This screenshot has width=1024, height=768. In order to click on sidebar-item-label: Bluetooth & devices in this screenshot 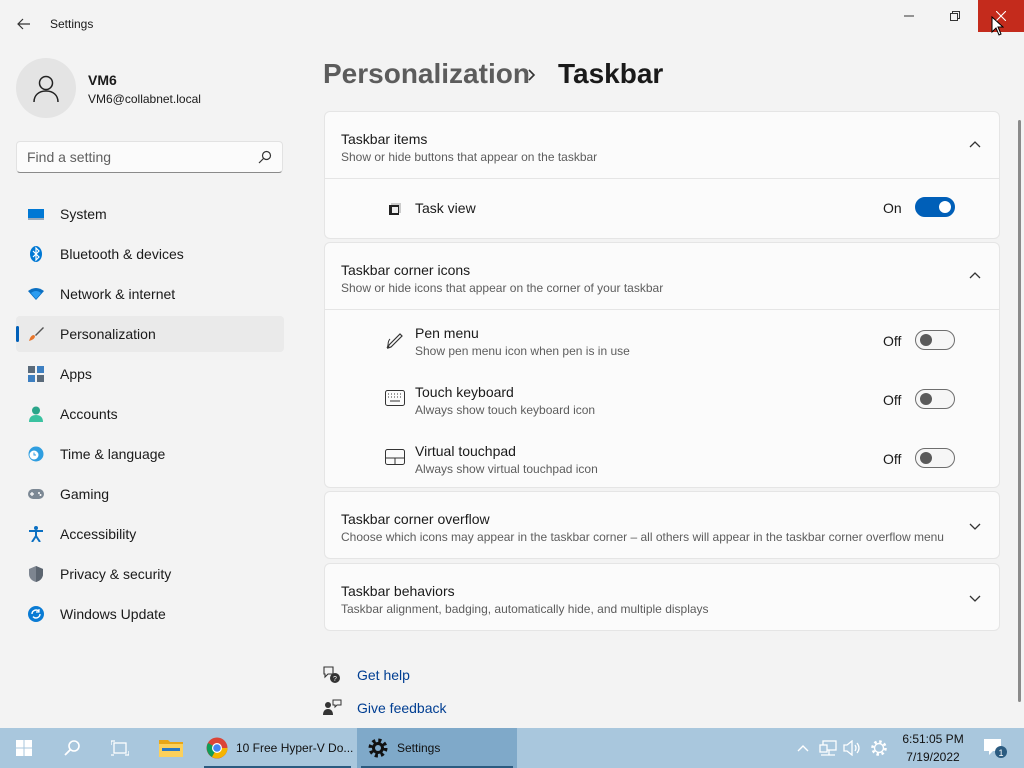, I will do `click(122, 254)`.